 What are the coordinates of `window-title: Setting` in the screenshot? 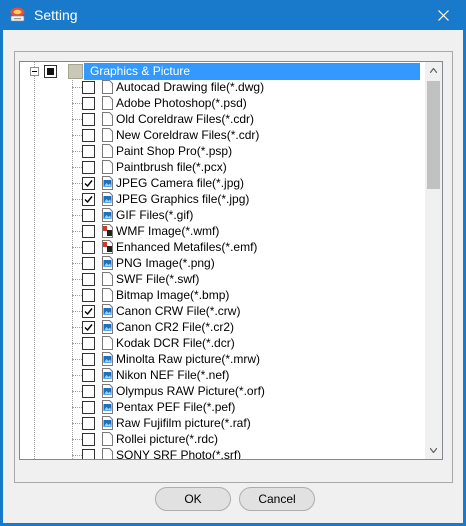 It's located at (56, 15).